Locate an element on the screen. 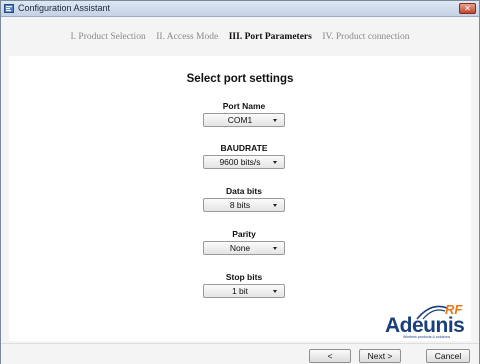 The width and height of the screenshot is (480, 364). previous-button: < Previous is located at coordinates (330, 356).